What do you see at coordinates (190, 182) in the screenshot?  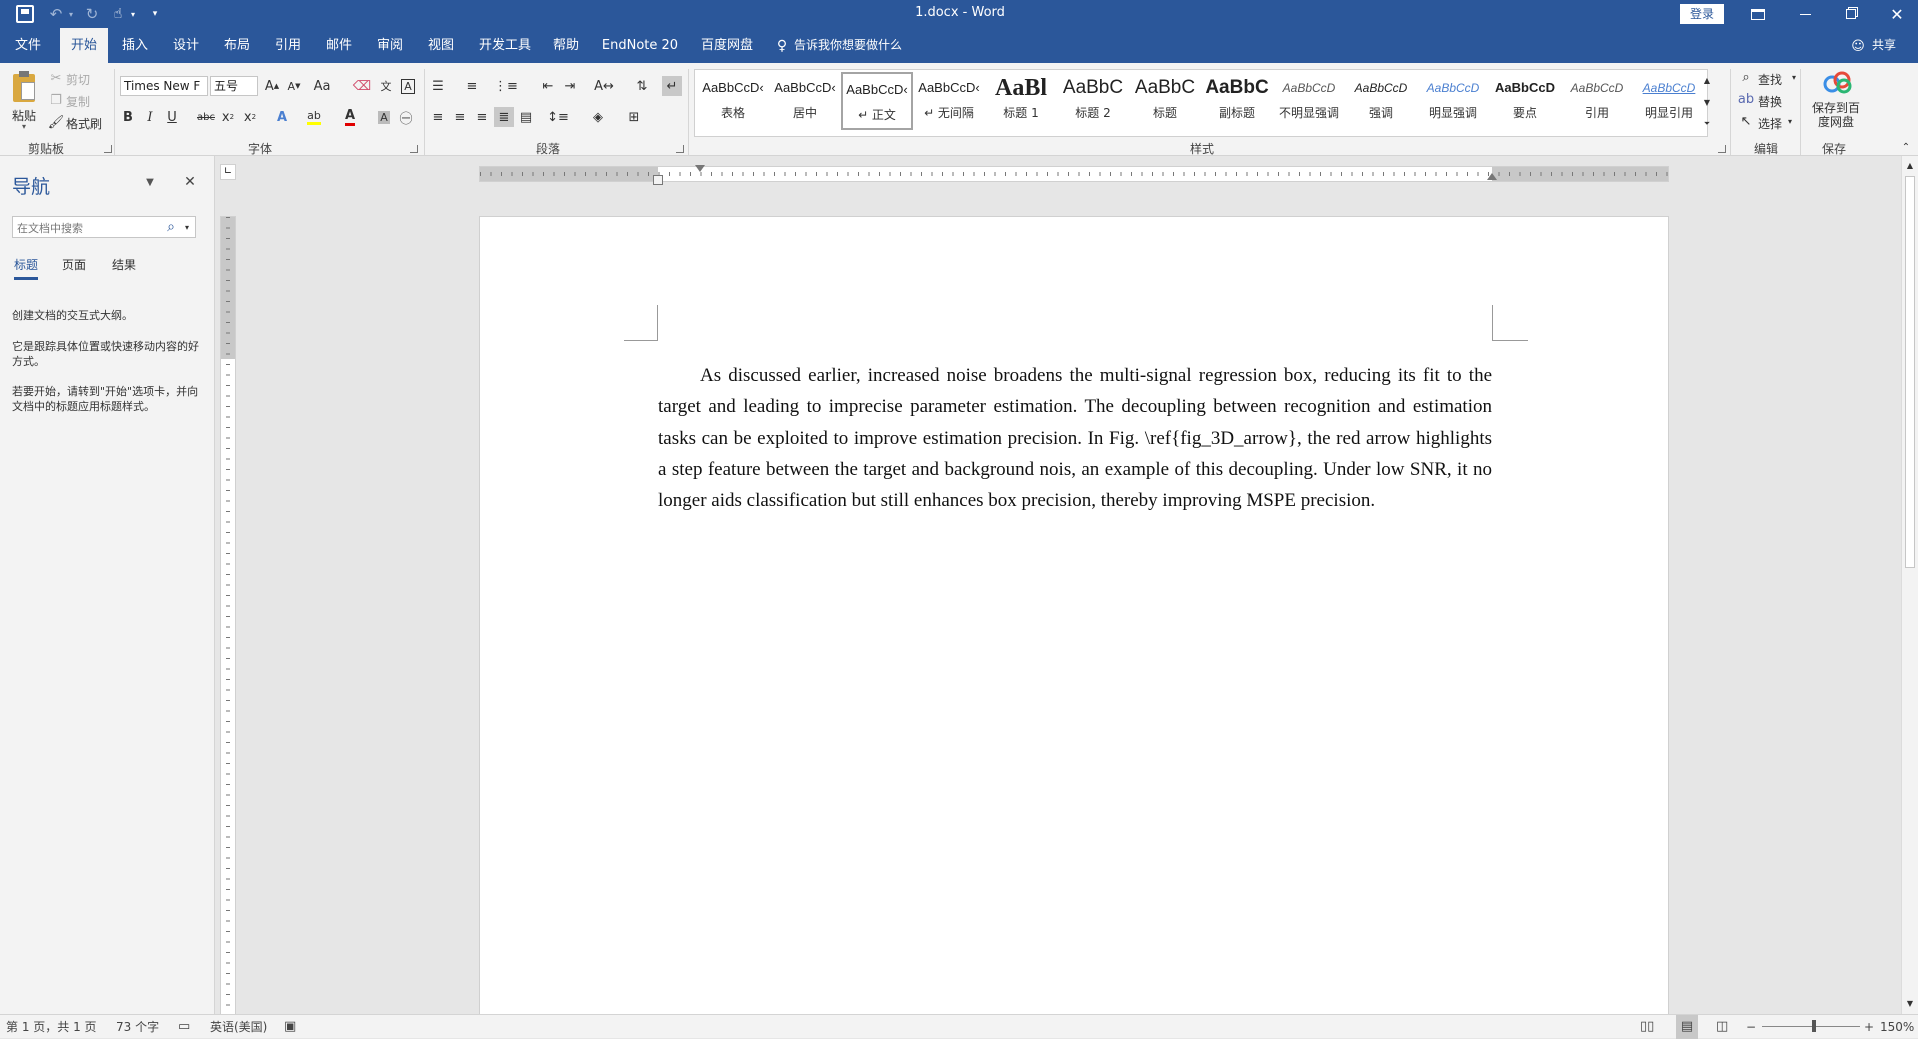 I see `nav-close-icon: ✕` at bounding box center [190, 182].